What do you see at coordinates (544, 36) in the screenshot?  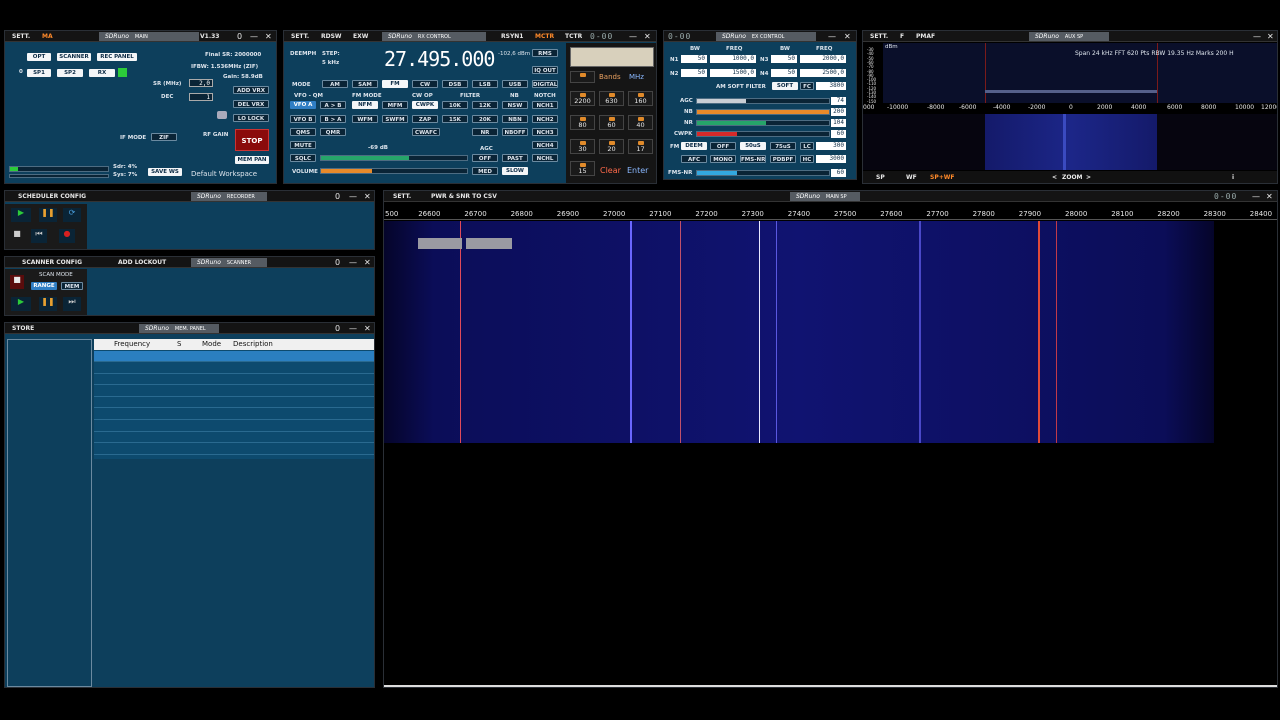 I see `mctr-button: MCTR` at bounding box center [544, 36].